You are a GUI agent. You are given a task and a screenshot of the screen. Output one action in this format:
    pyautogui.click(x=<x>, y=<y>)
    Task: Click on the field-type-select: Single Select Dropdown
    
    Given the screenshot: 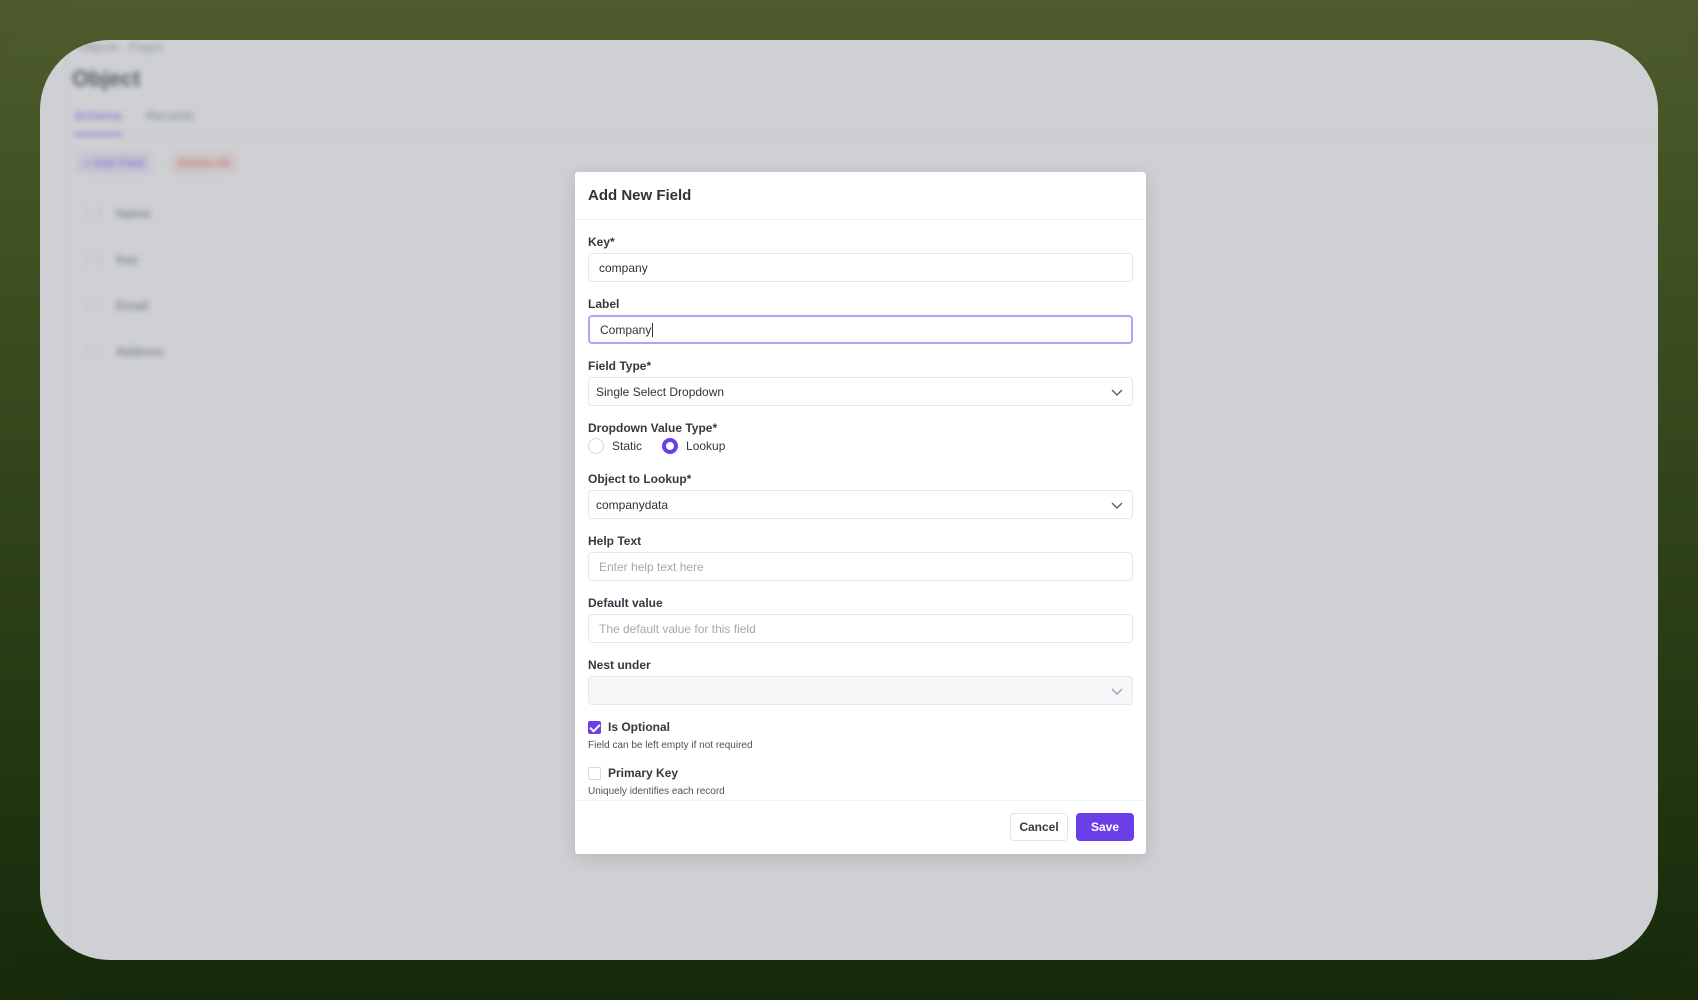 What is the action you would take?
    pyautogui.click(x=860, y=391)
    